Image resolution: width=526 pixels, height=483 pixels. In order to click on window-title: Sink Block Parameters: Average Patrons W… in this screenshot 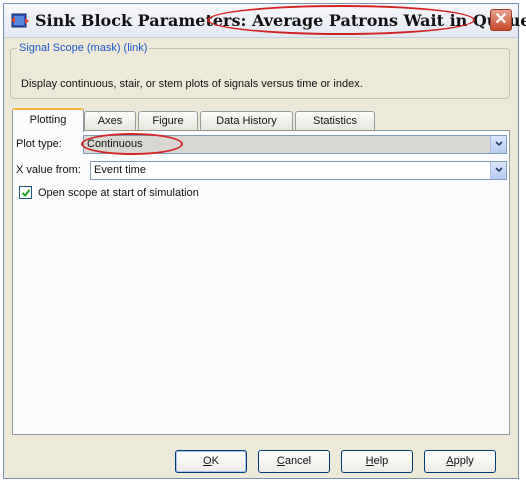, I will do `click(280, 20)`.